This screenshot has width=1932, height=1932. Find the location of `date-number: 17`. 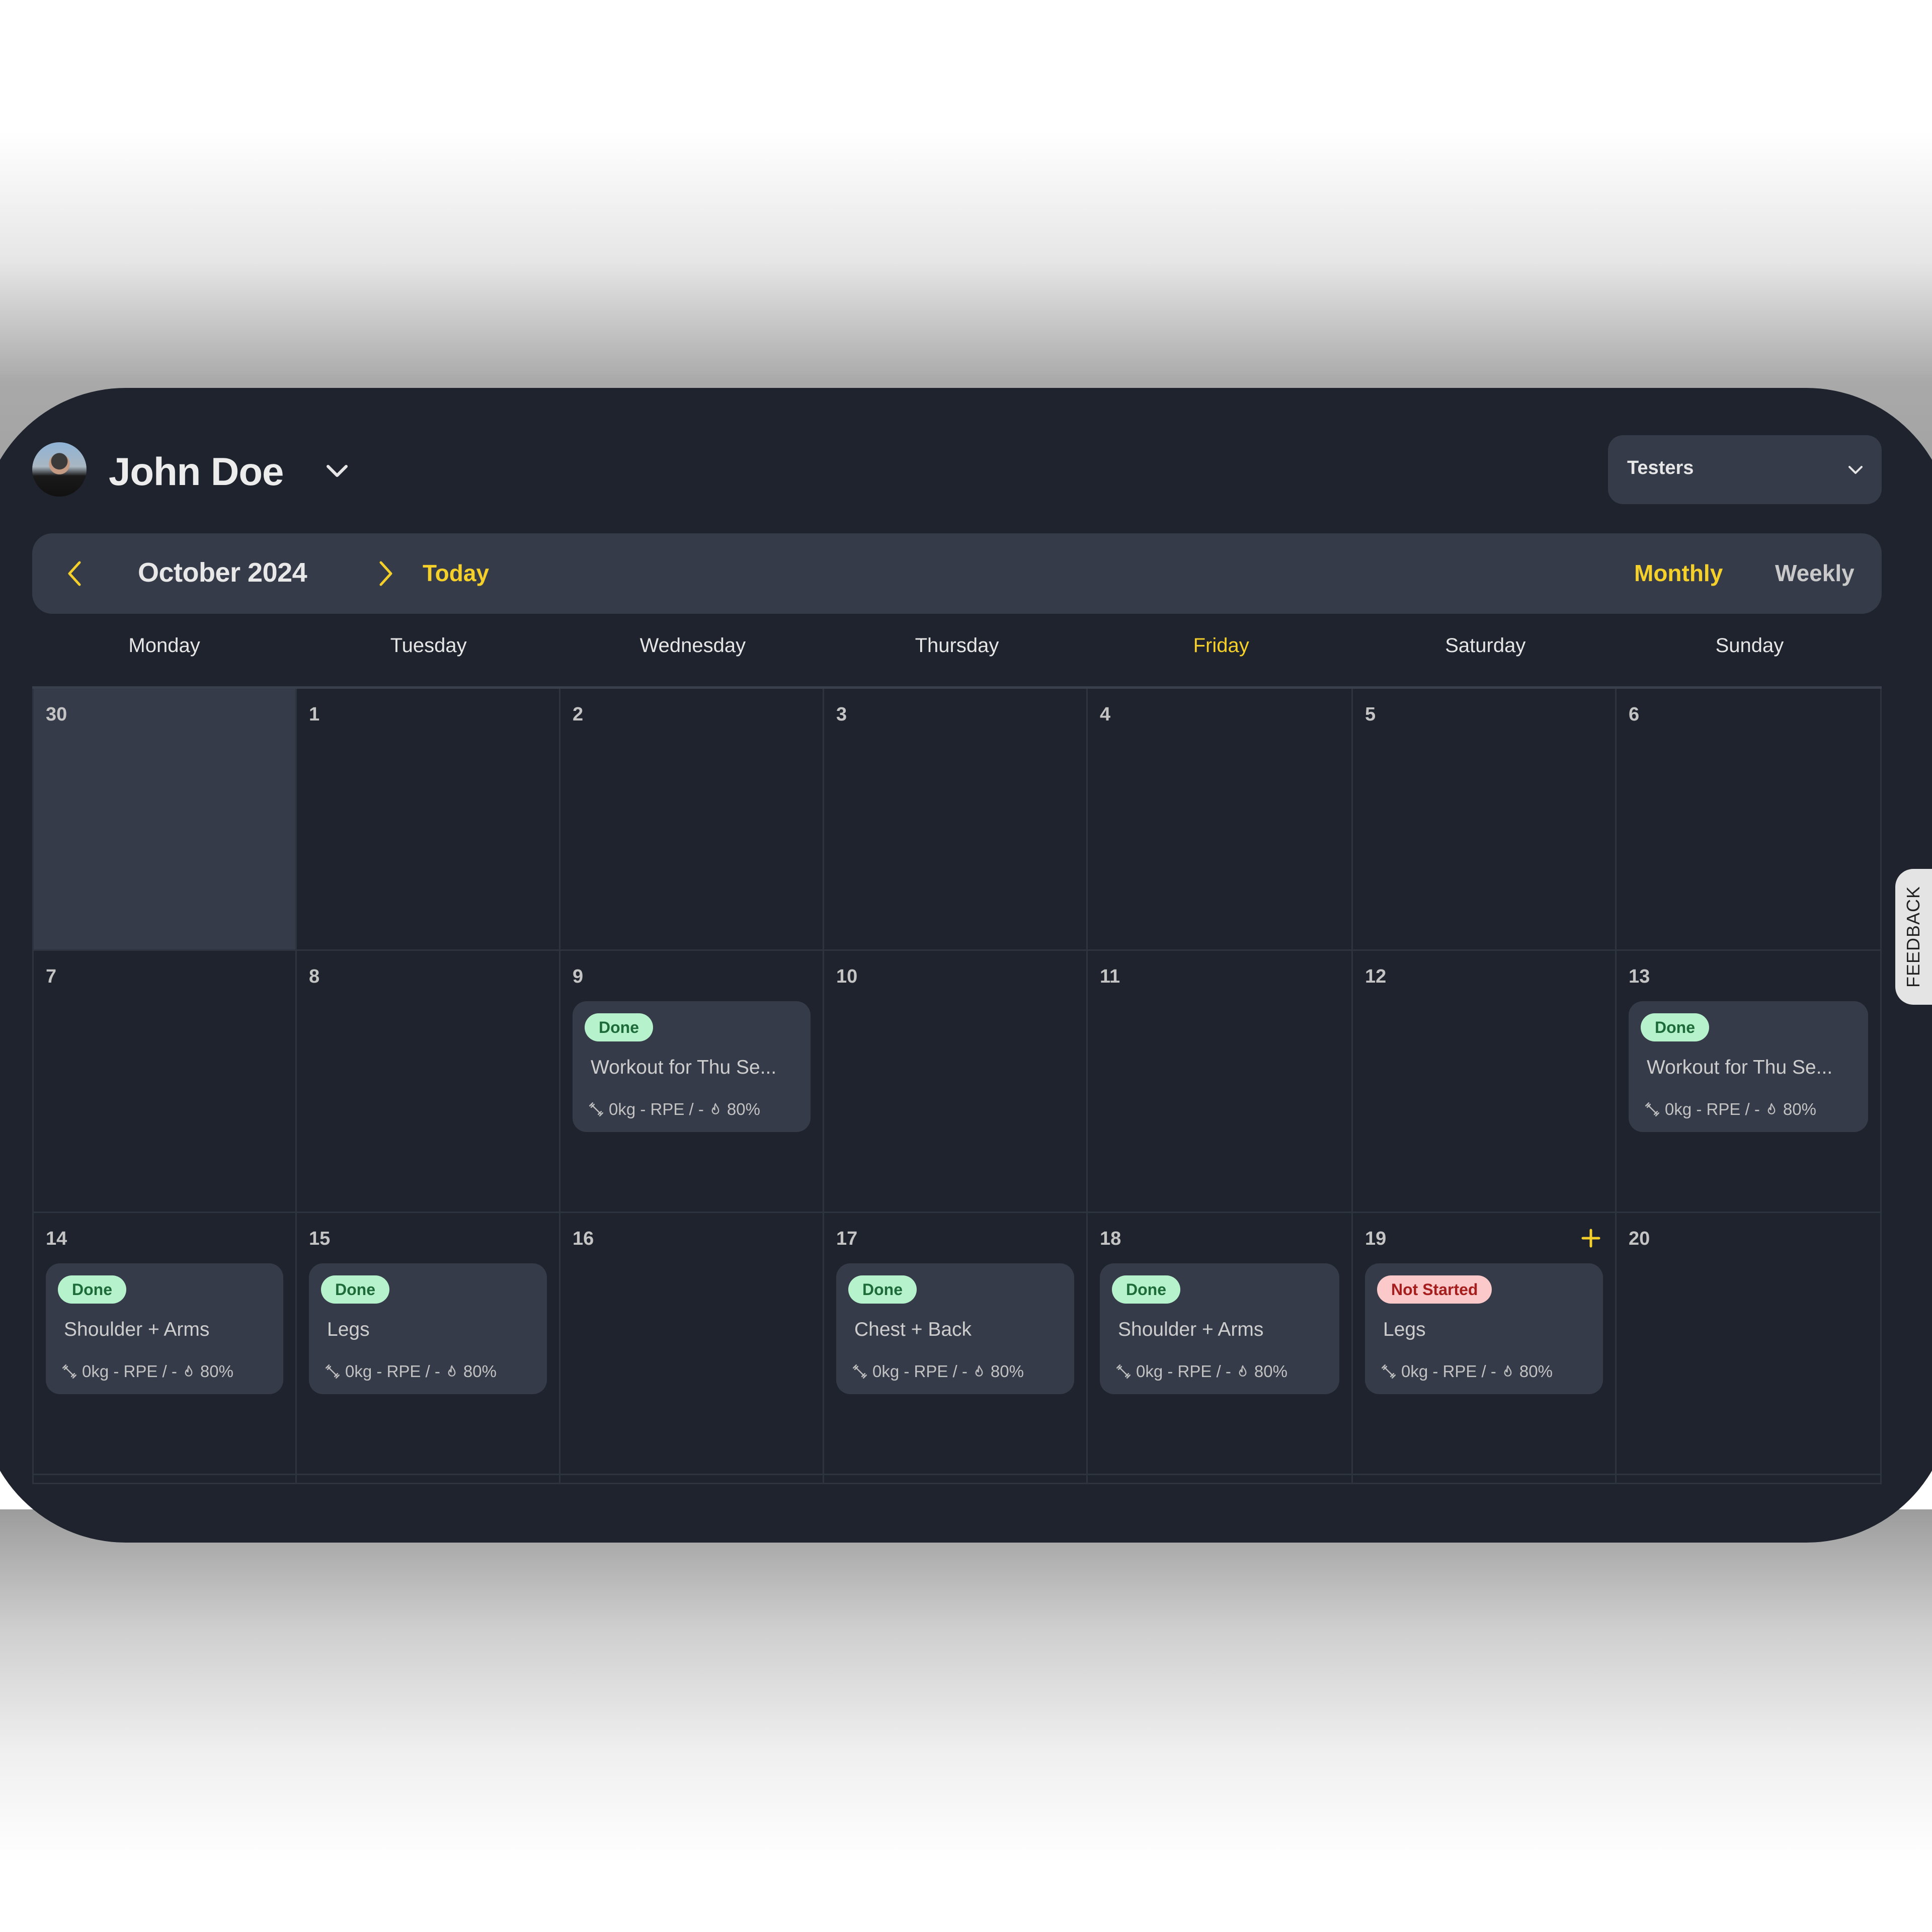

date-number: 17 is located at coordinates (847, 1238).